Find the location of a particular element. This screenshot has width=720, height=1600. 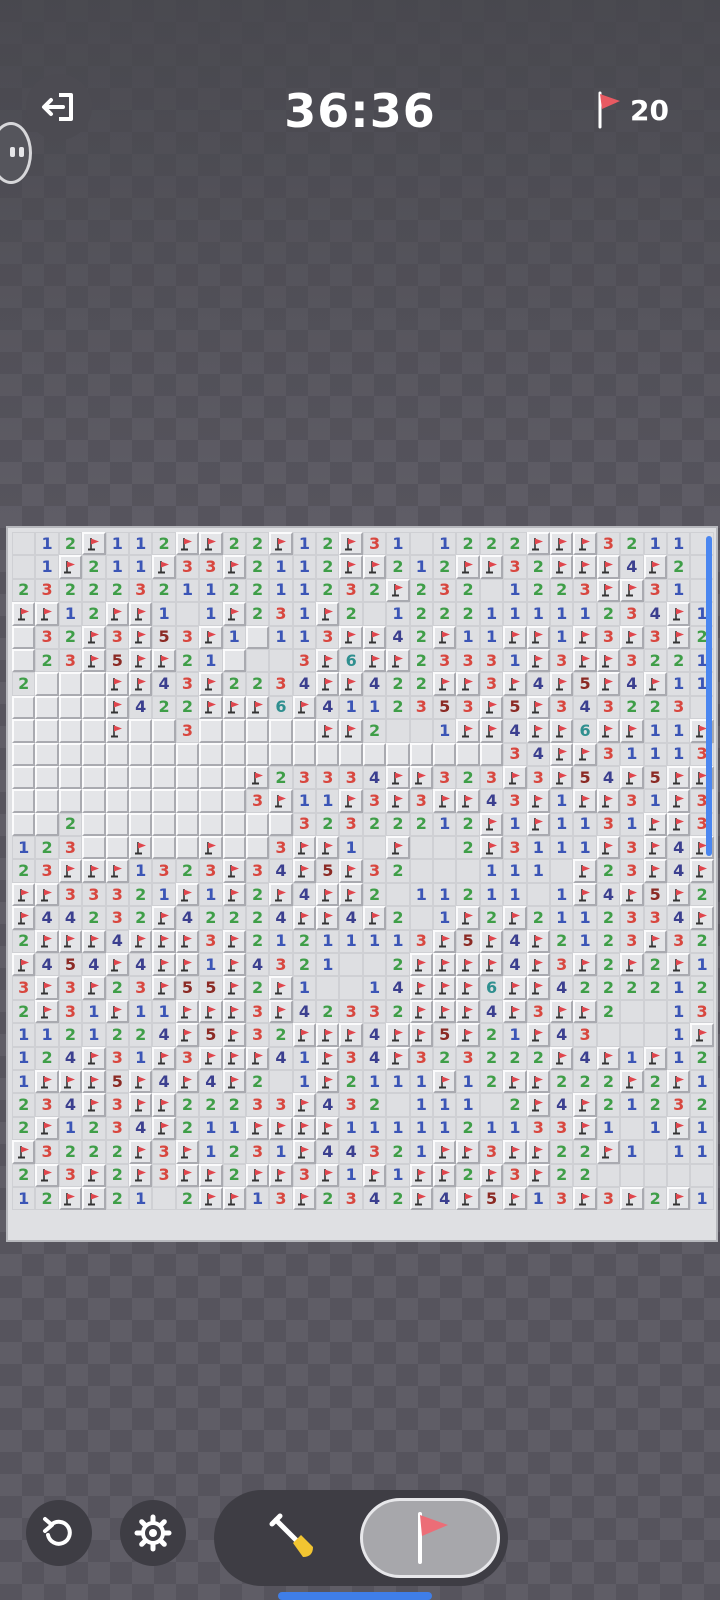

restart-button is located at coordinates (59, 1533).